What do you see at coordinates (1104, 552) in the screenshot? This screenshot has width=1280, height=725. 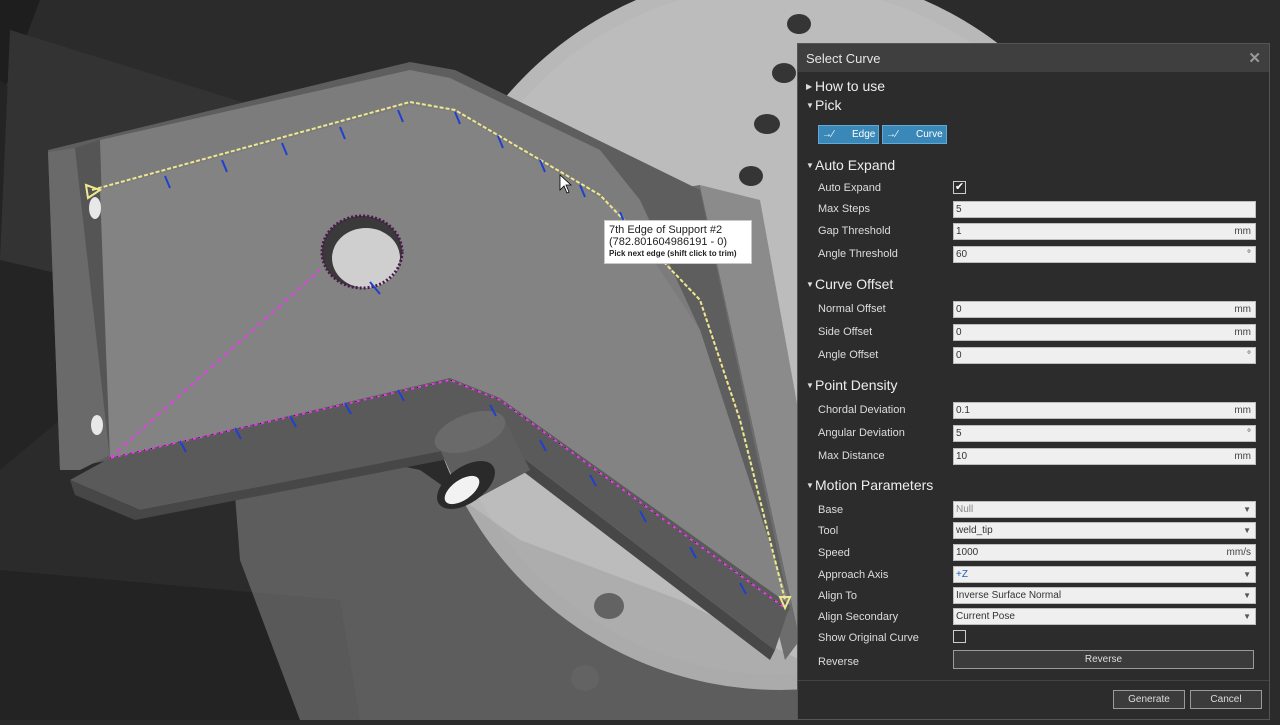 I see `speed-field: 1000 mm/s` at bounding box center [1104, 552].